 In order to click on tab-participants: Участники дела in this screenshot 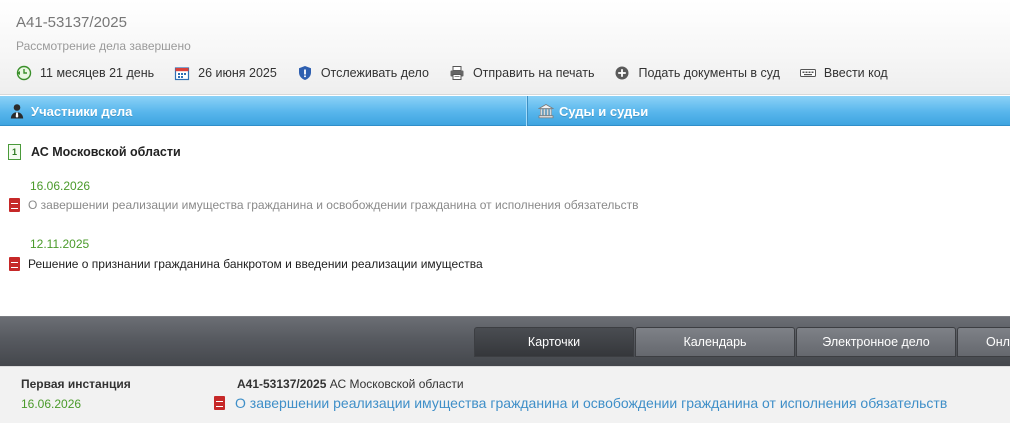, I will do `click(264, 111)`.